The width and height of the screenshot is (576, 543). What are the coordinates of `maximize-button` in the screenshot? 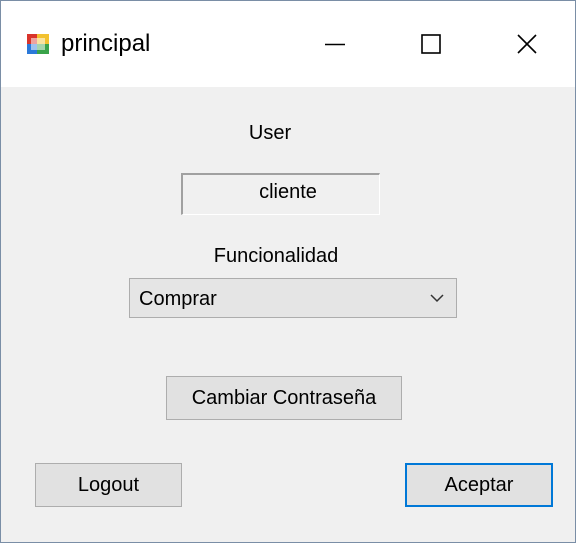 It's located at (431, 44).